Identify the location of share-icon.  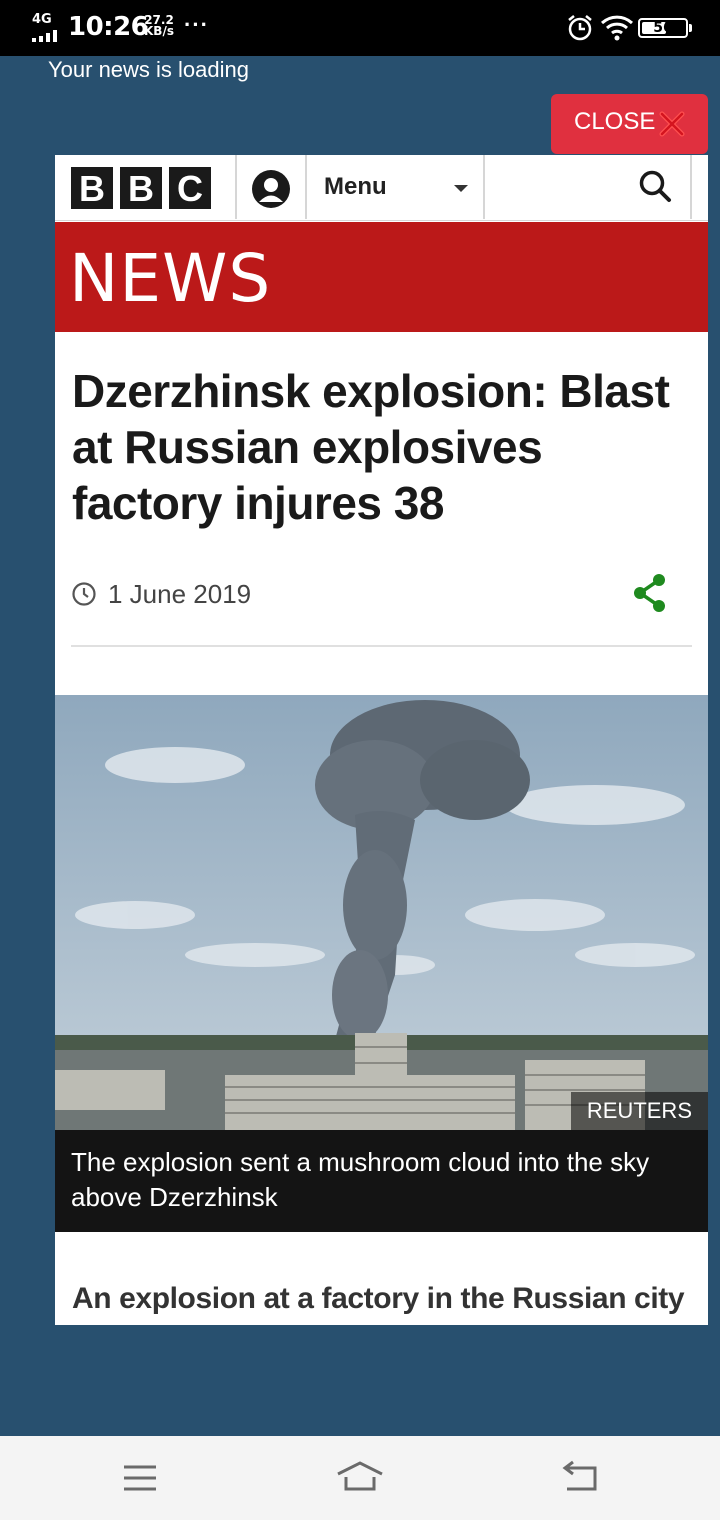
(649, 593).